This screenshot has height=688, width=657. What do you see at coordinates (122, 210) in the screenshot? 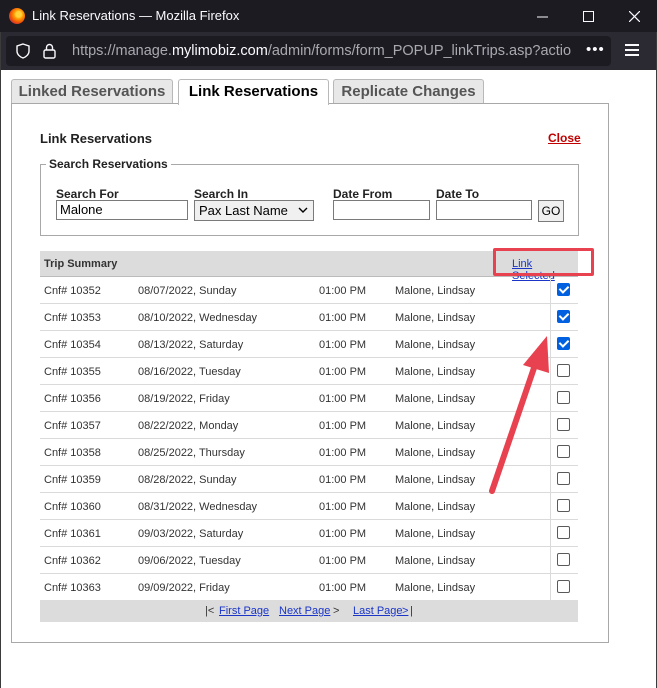
I see `search-for-input: Malone` at bounding box center [122, 210].